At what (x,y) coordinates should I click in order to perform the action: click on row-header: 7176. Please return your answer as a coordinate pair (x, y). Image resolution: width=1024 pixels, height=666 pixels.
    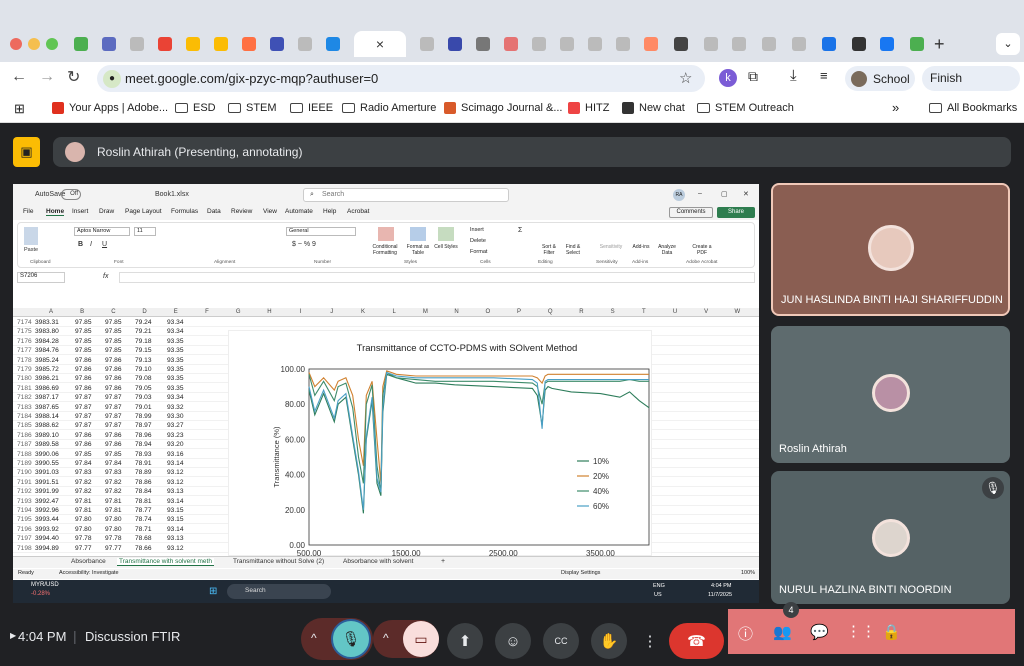
    Looking at the image, I should click on (24, 341).